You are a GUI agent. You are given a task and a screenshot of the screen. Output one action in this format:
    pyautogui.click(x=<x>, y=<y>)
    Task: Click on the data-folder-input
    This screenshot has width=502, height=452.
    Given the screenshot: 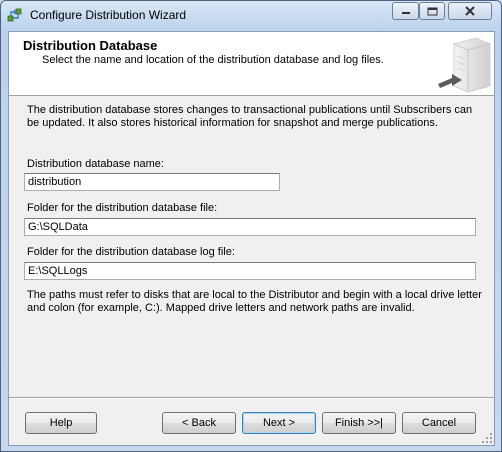 What is the action you would take?
    pyautogui.click(x=250, y=227)
    